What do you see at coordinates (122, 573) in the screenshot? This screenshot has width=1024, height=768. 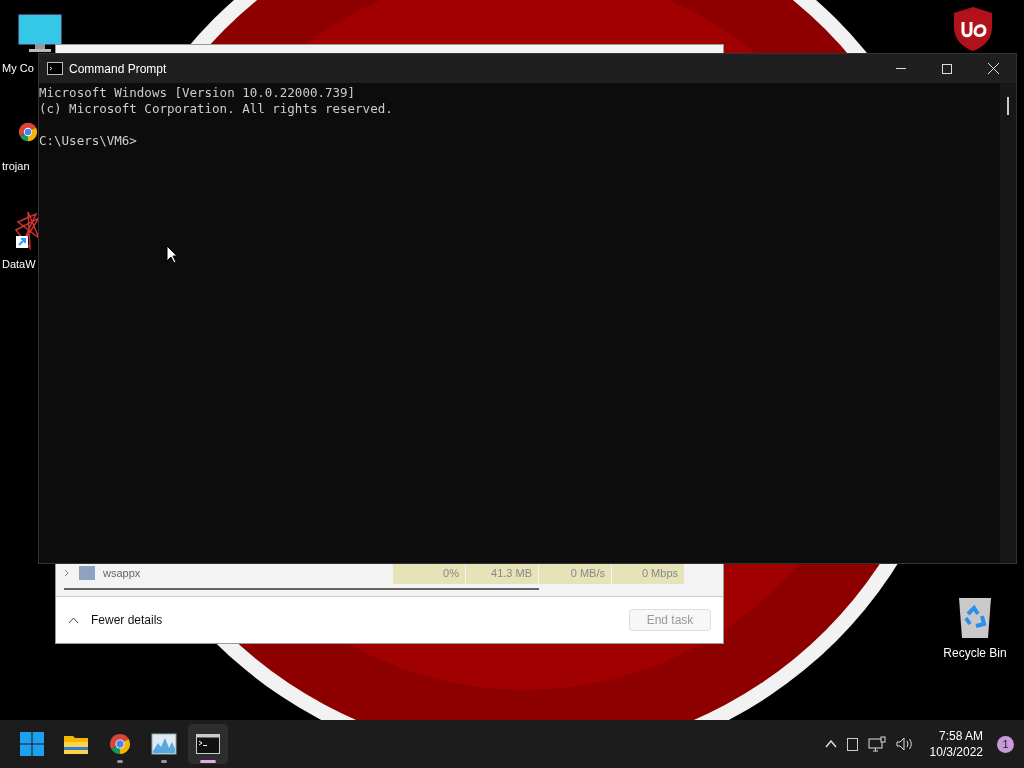 I see `process-name: wsappx` at bounding box center [122, 573].